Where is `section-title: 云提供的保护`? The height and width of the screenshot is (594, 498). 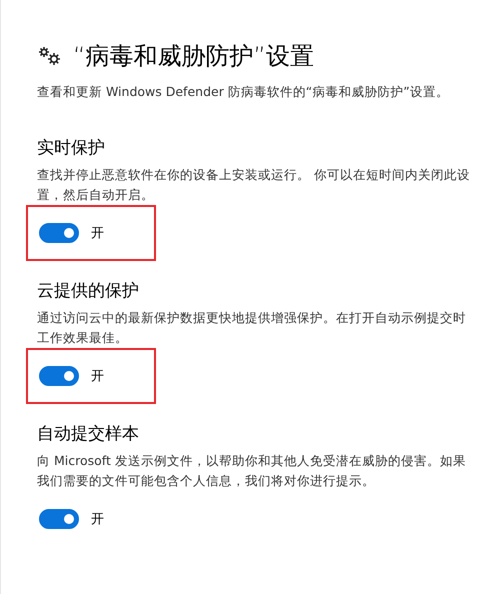 section-title: 云提供的保护 is located at coordinates (88, 291).